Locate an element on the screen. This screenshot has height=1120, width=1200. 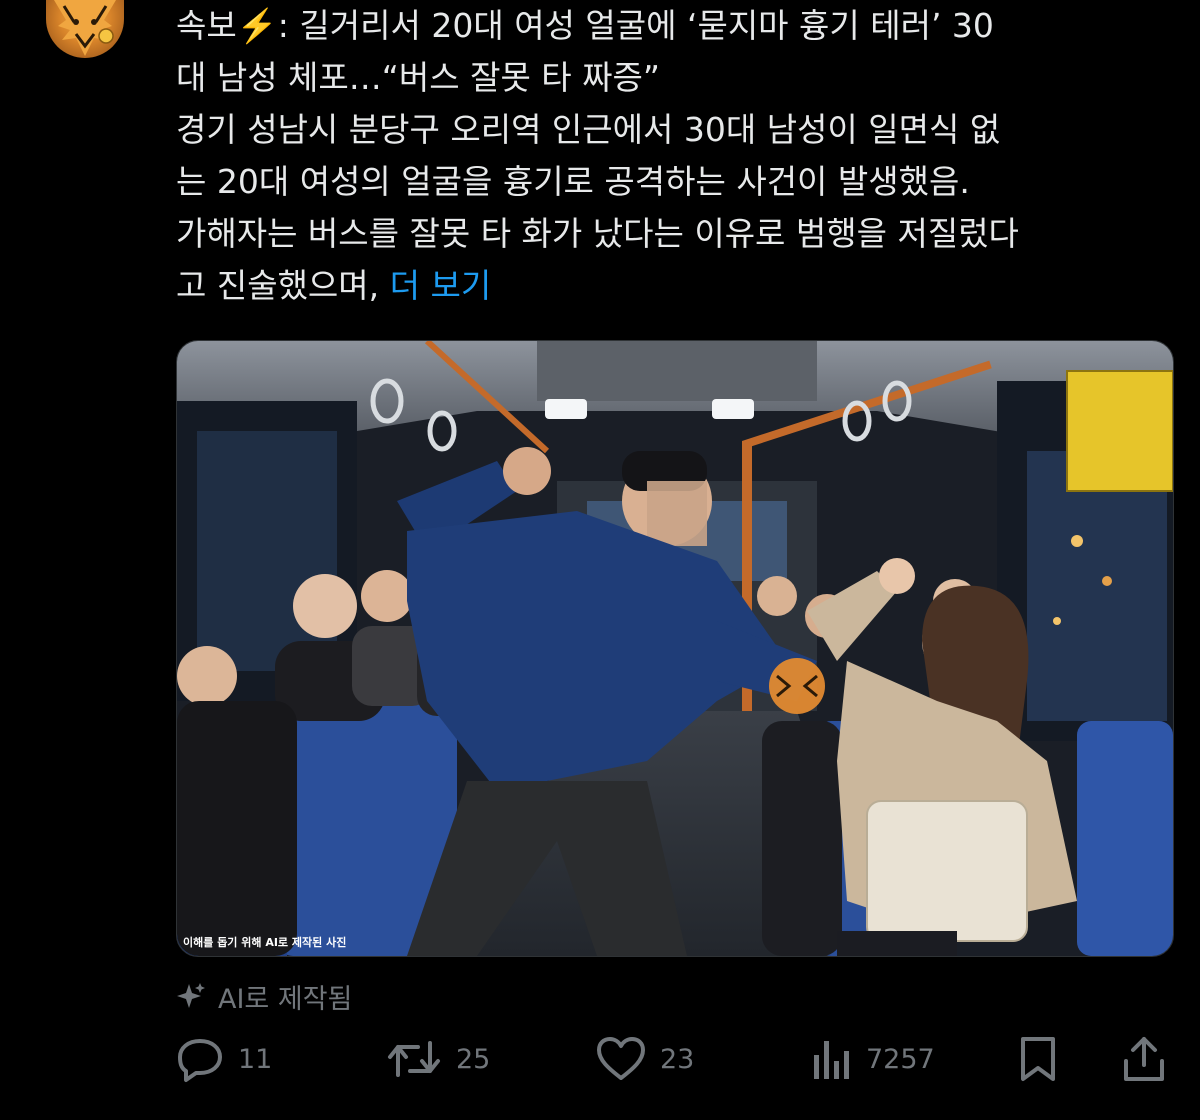
like-count: 23 is located at coordinates (677, 1059).